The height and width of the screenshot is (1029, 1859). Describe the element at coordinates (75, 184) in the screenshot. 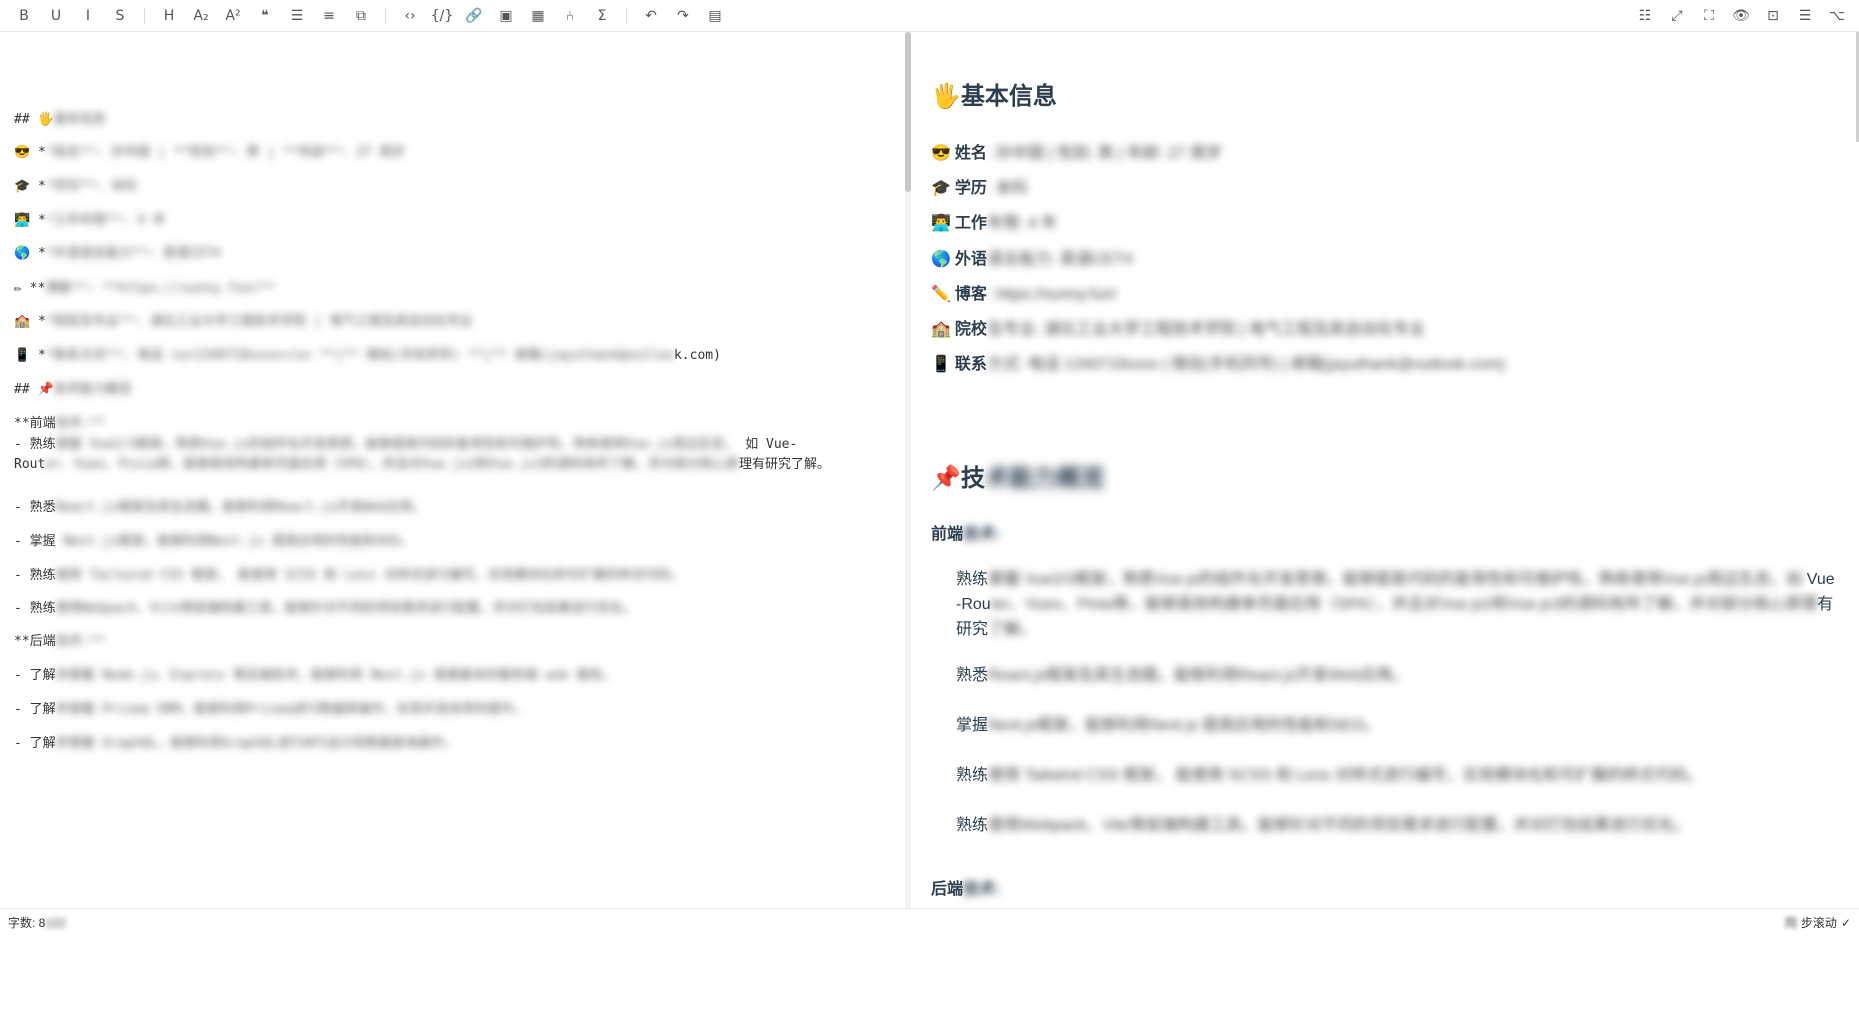

I see `editor-line: 🎓 **学历**: 本科` at that location.